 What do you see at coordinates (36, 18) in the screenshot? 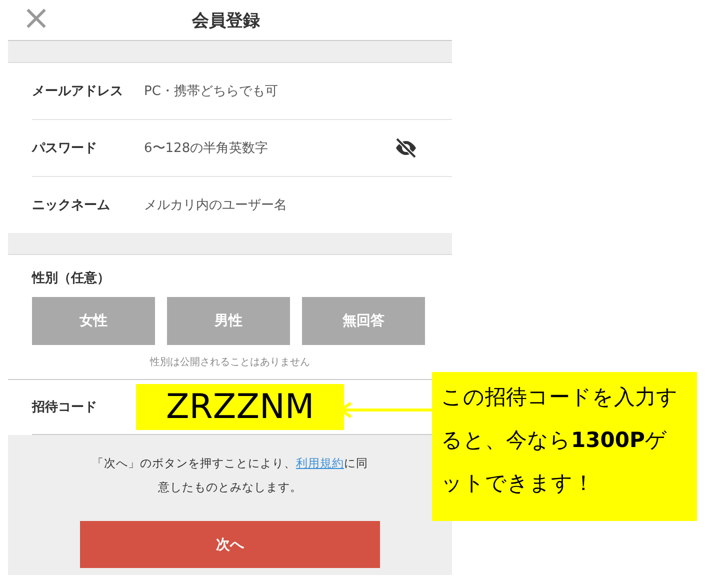
I see `close-icon: ×` at bounding box center [36, 18].